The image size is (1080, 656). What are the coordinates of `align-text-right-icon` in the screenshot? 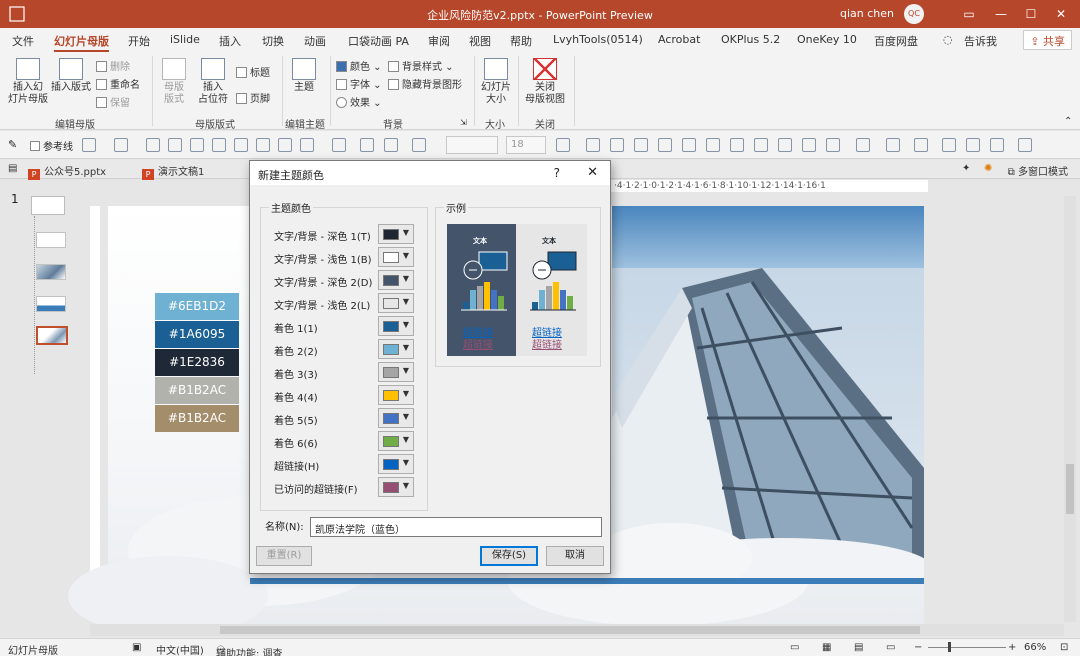 It's located at (737, 145).